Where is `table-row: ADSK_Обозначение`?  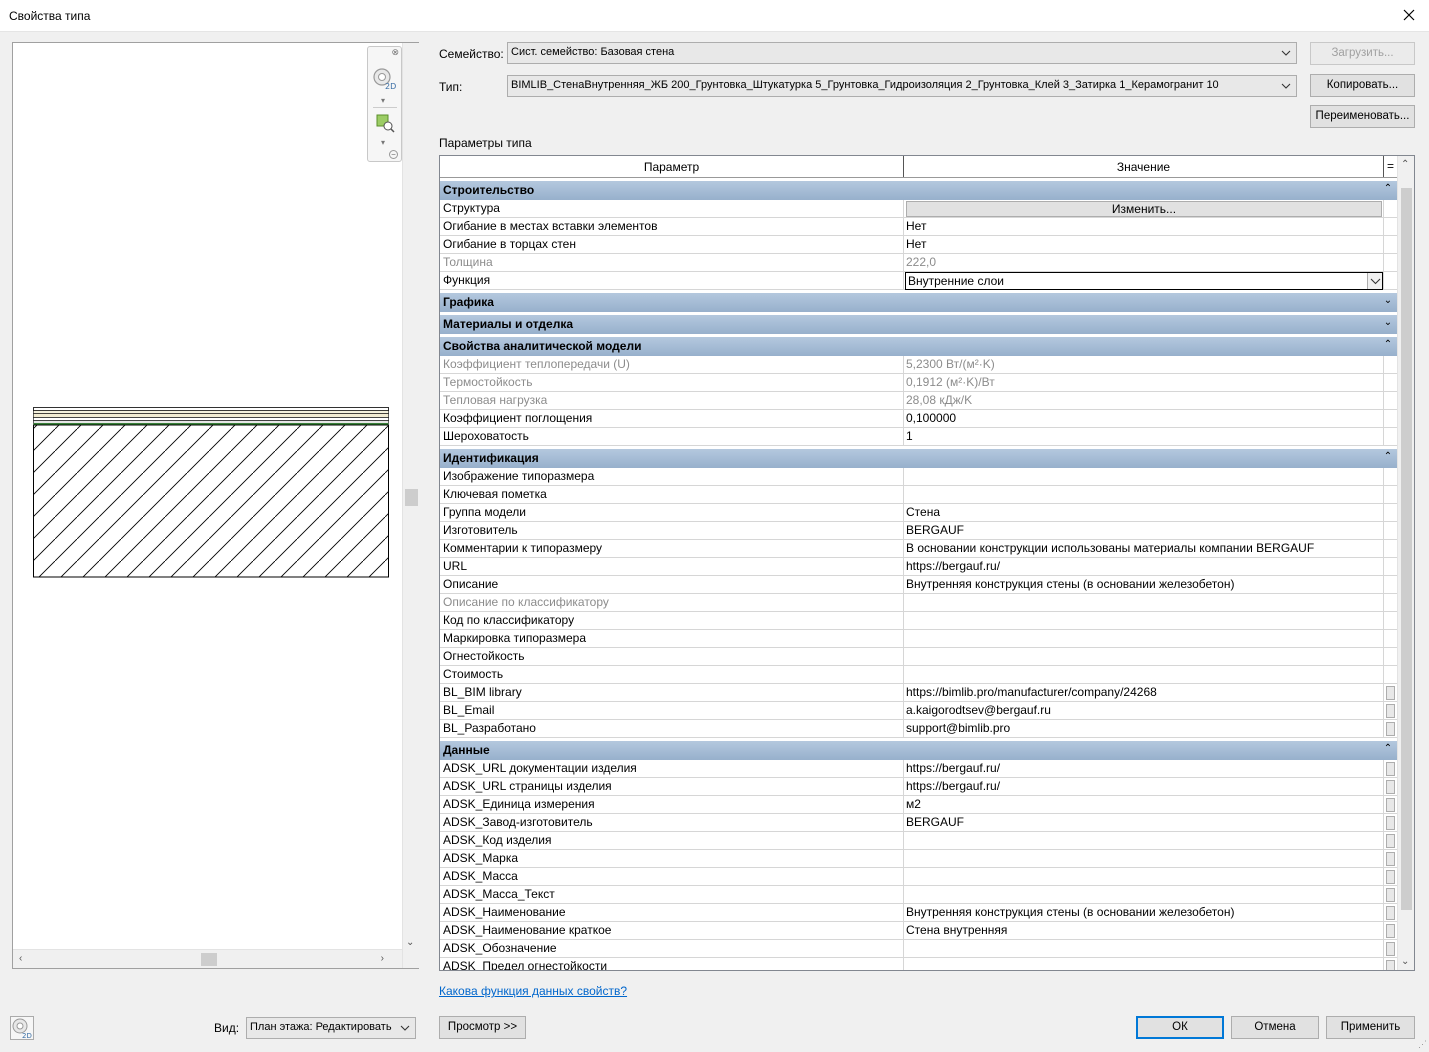 table-row: ADSK_Обозначение is located at coordinates (918, 949).